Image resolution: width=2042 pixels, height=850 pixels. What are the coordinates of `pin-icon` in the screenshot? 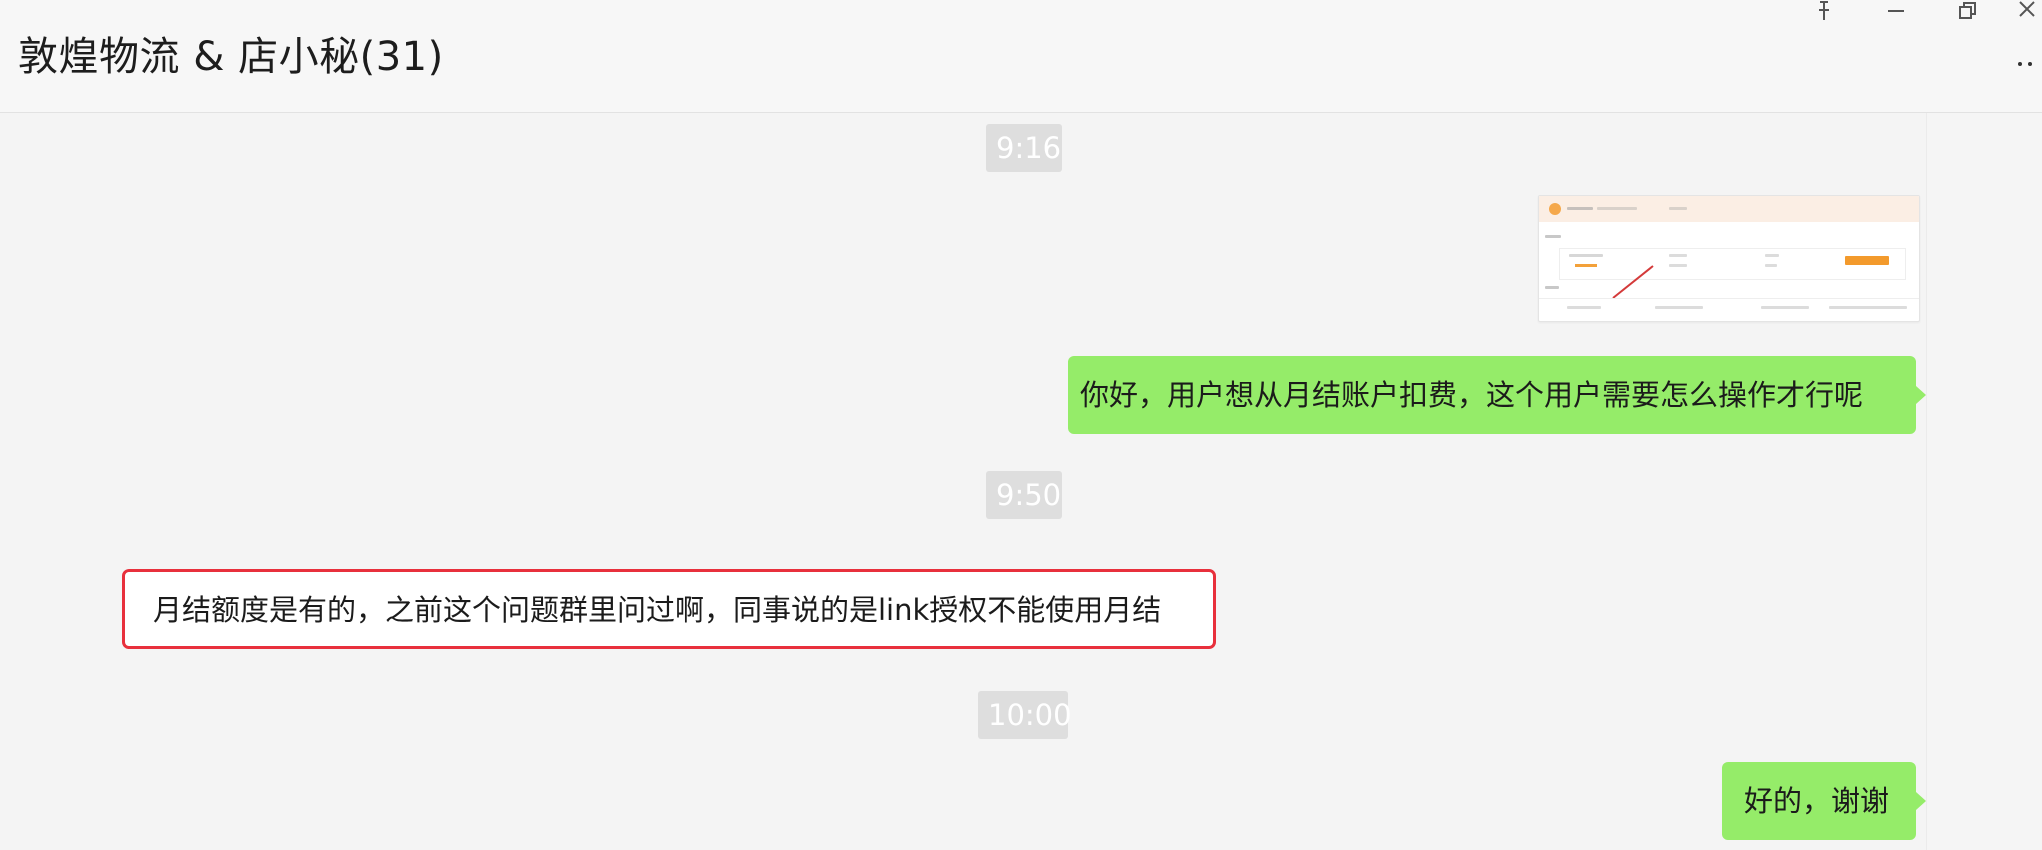 It's located at (1824, 10).